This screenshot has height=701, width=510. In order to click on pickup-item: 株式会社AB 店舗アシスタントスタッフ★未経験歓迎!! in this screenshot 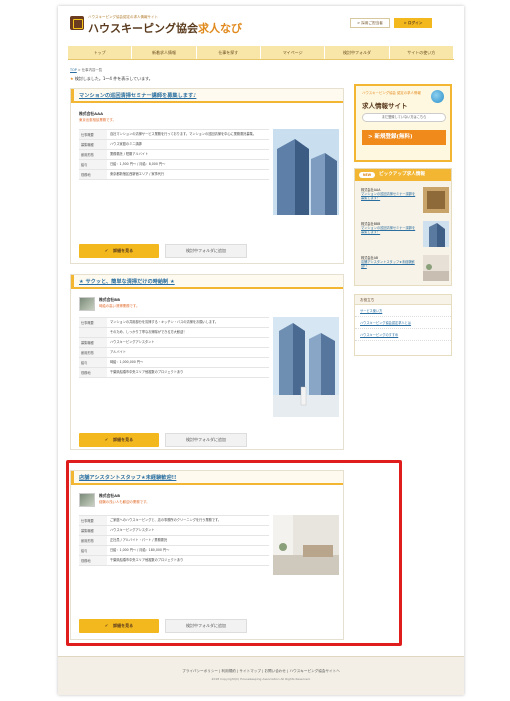, I will do `click(405, 270)`.